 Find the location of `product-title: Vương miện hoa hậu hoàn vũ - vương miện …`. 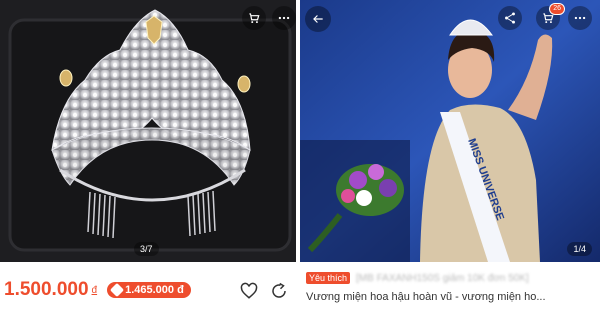

product-title: Vương miện hoa hậu hoàn vũ - vương miện … is located at coordinates (426, 297).